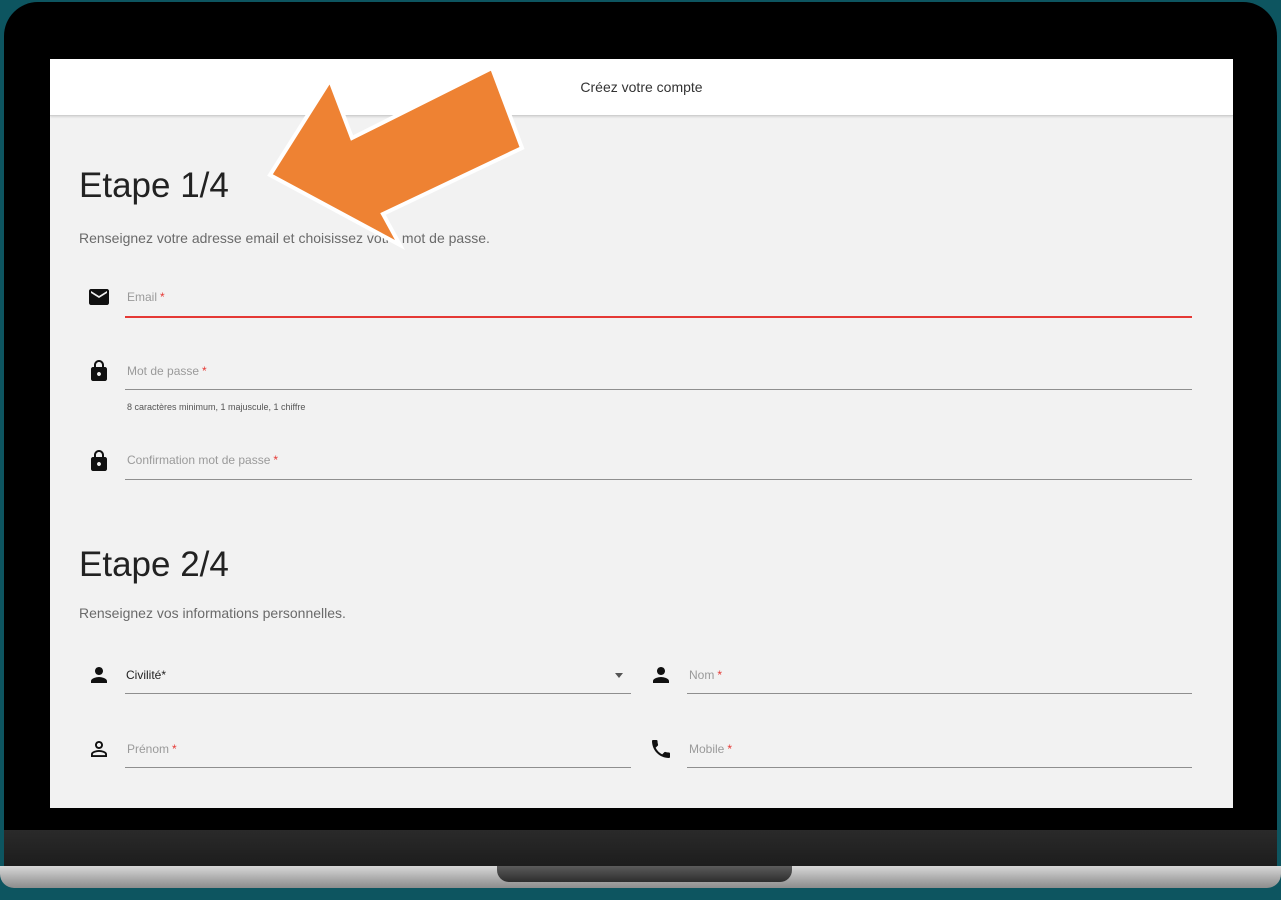 The image size is (1281, 900). I want to click on email-field: Email *, so click(658, 299).